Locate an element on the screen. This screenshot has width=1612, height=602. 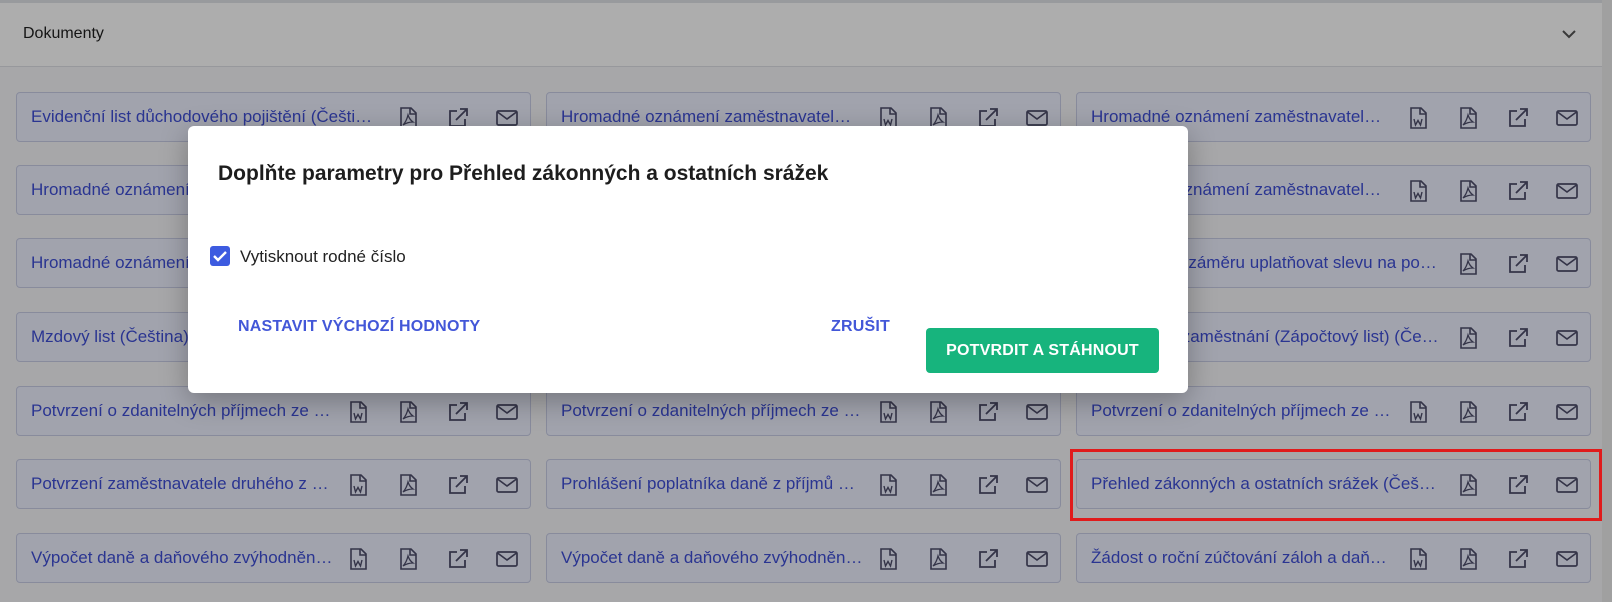
checkmark-icon is located at coordinates (220, 256).